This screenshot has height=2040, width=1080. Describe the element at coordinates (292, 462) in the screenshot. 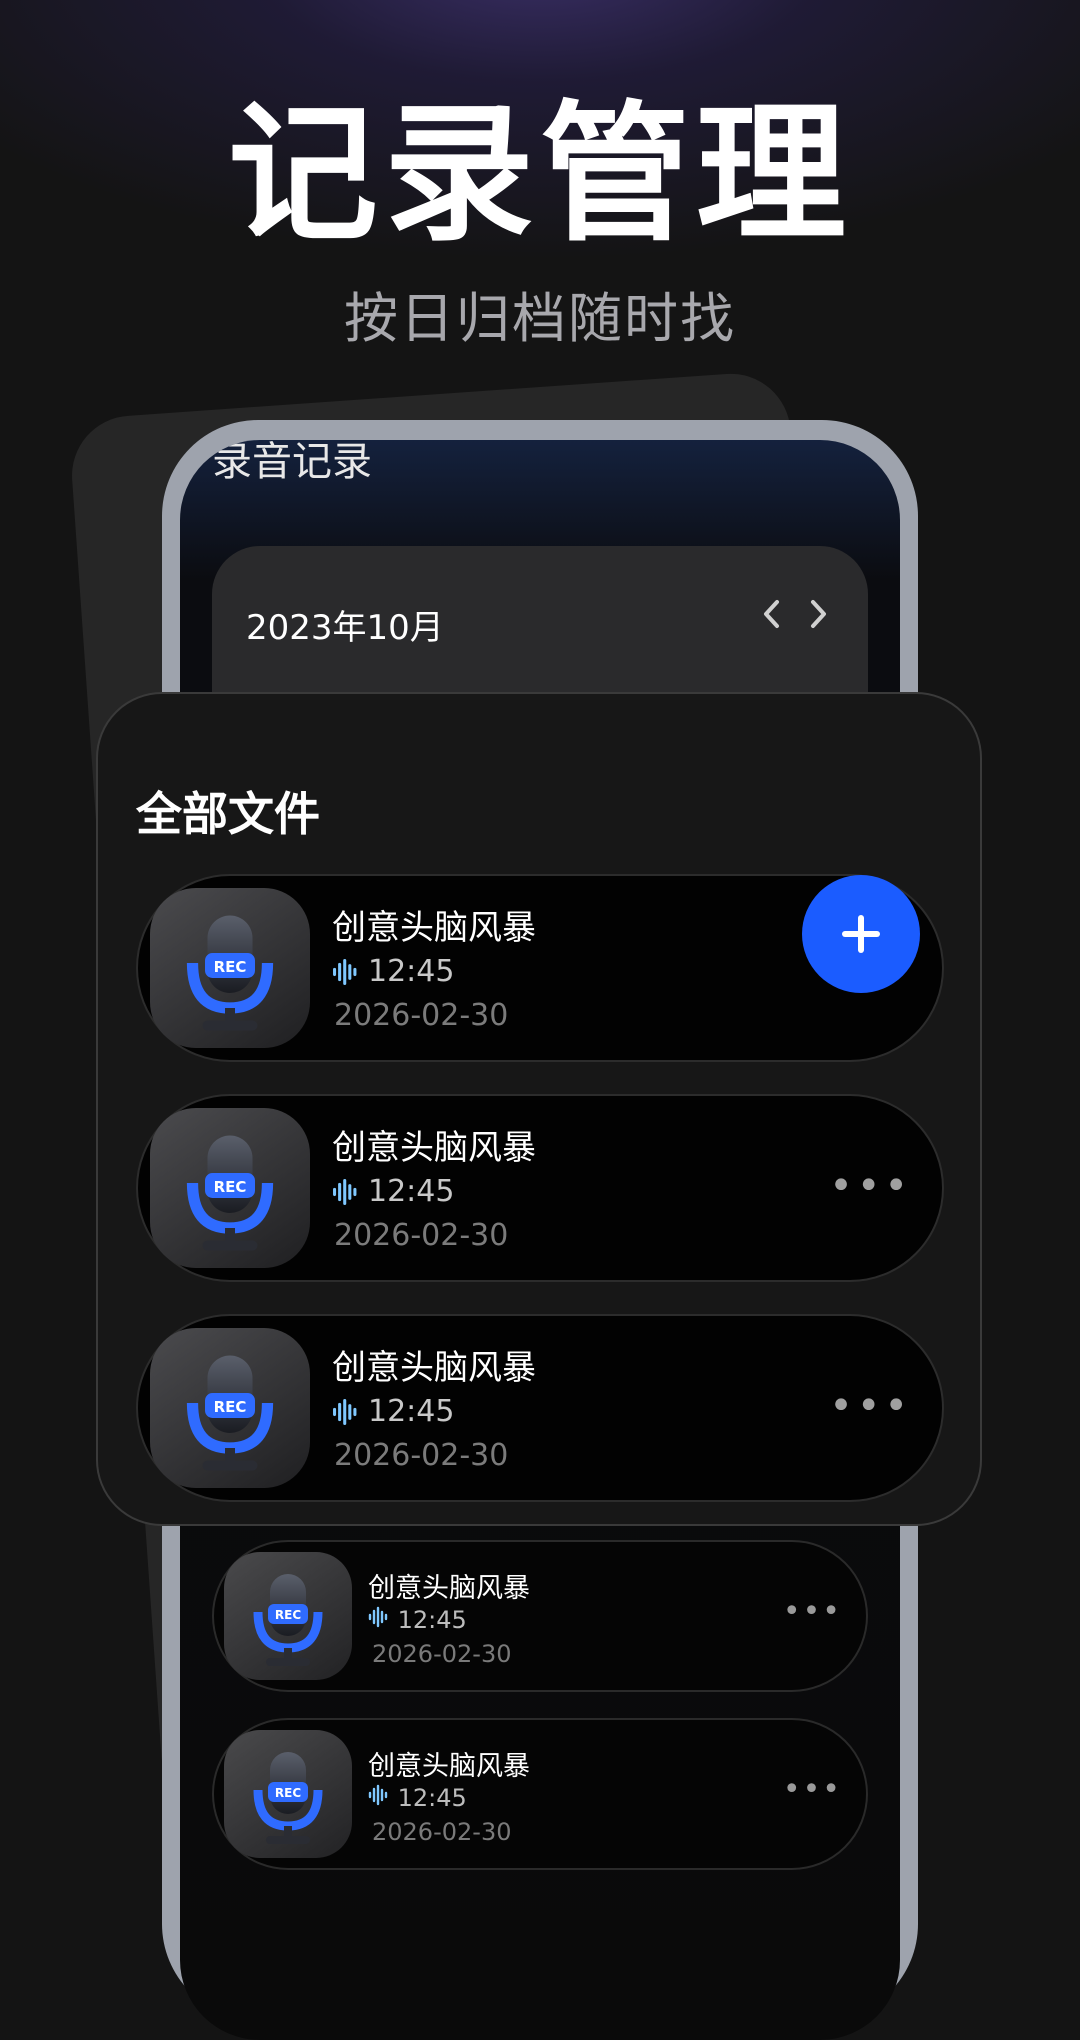

I see `screen-title: 录音记录` at that location.